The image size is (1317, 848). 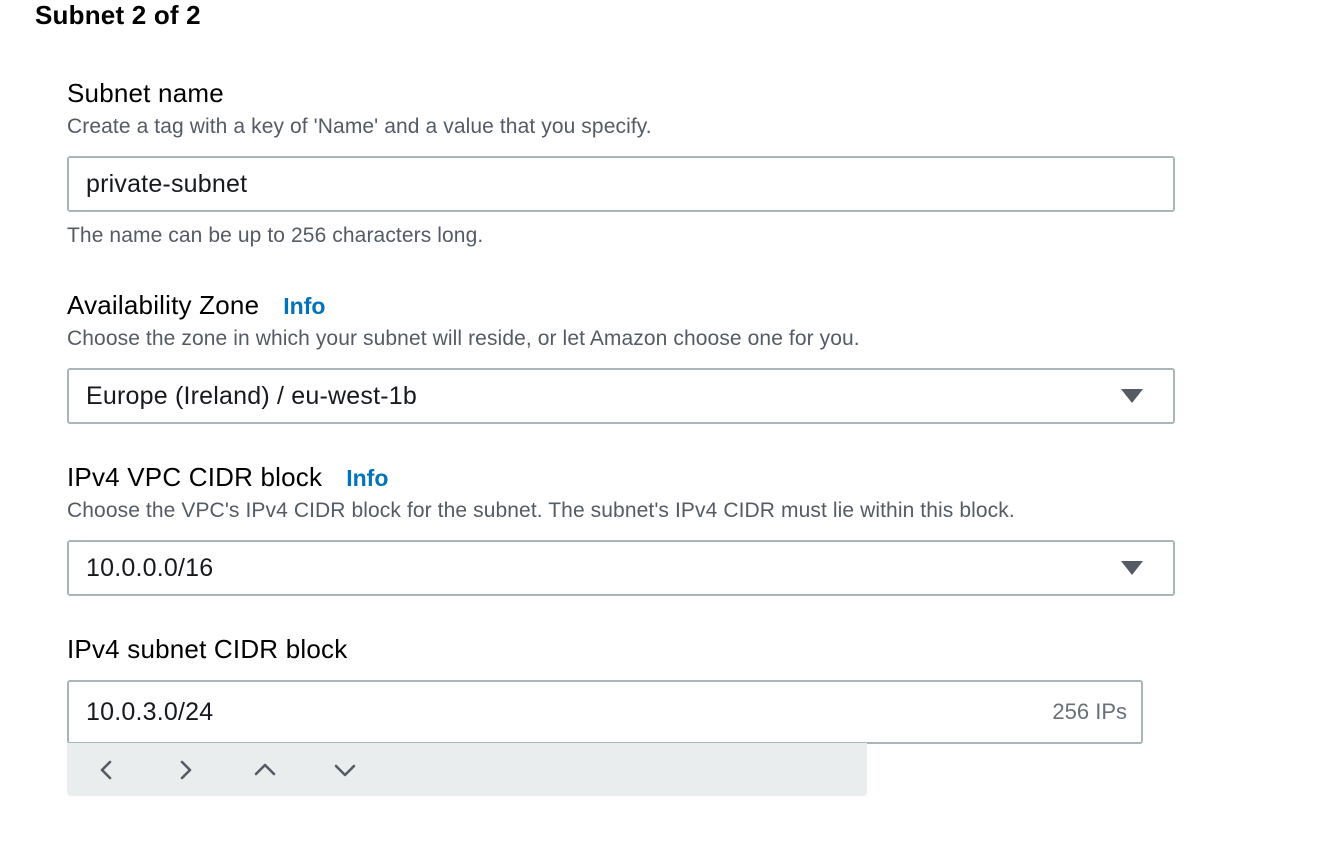 I want to click on cidr-increment-button, so click(x=265, y=770).